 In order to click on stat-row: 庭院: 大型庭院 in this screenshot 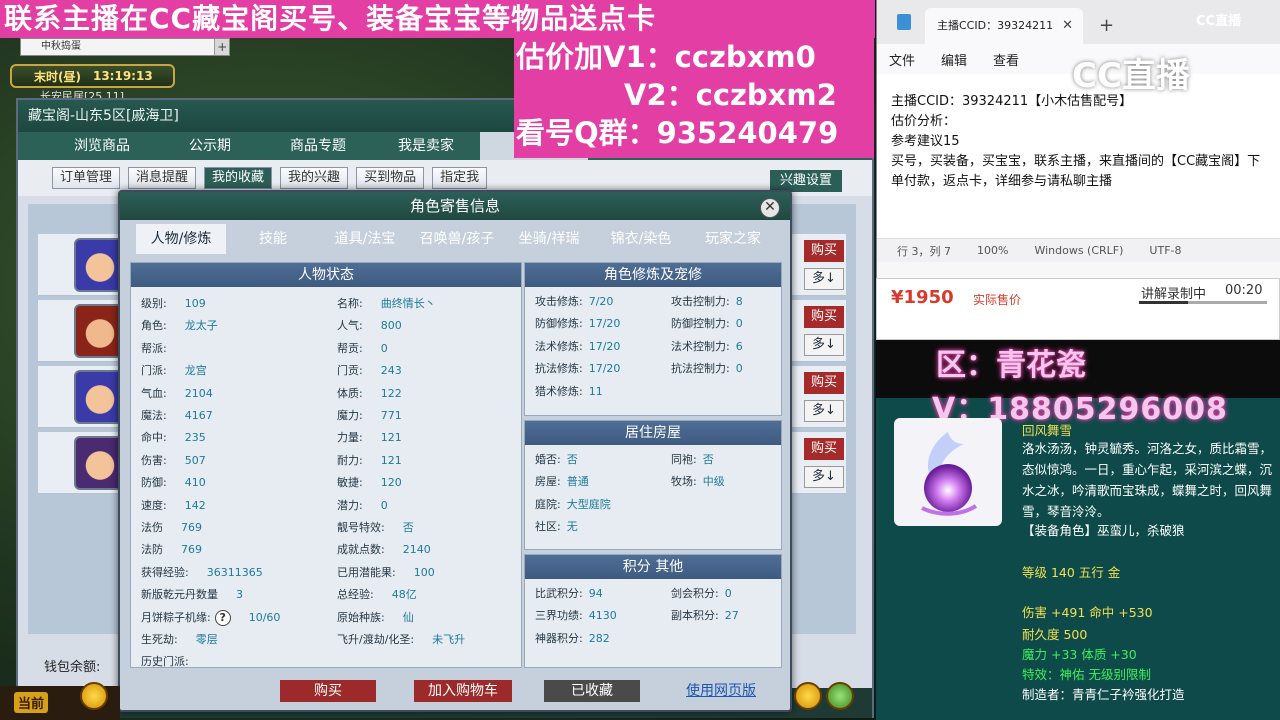, I will do `click(573, 504)`.